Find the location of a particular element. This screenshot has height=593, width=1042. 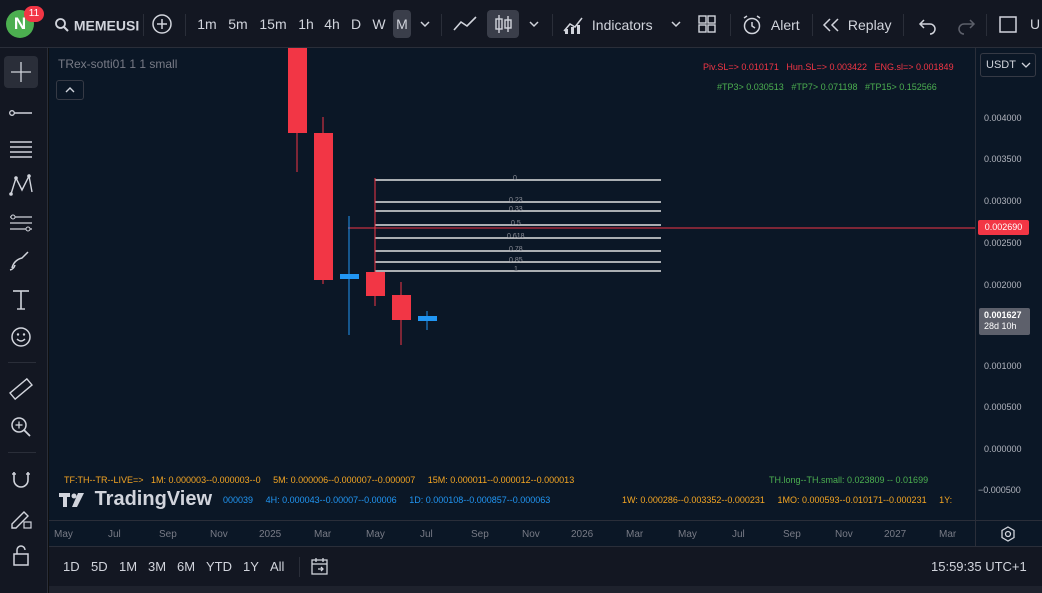

pattern-tool-icon is located at coordinates (20, 185).